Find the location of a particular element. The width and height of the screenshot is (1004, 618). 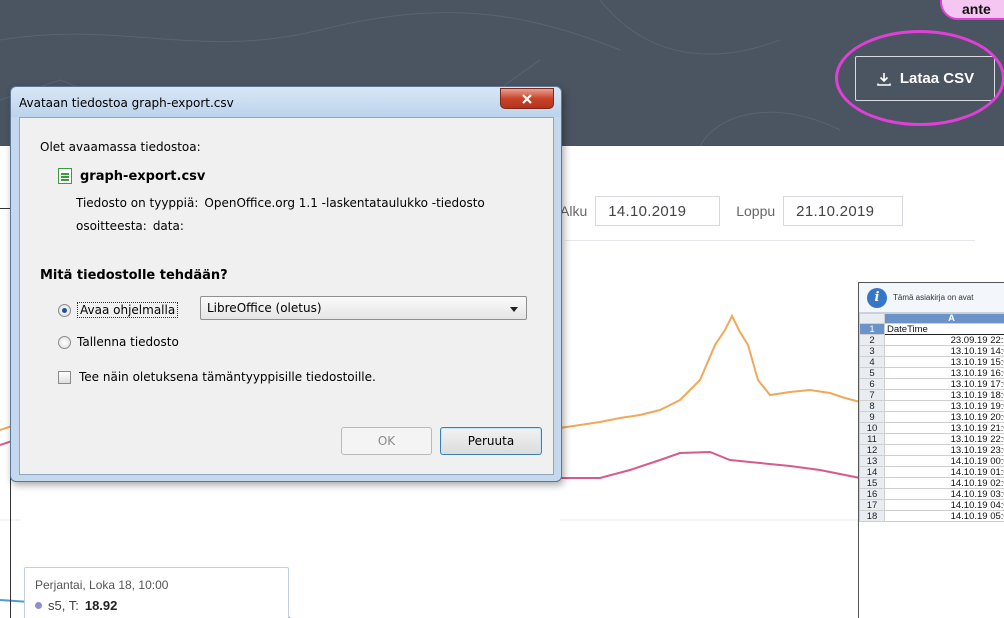

chevron-down-icon is located at coordinates (514, 309).